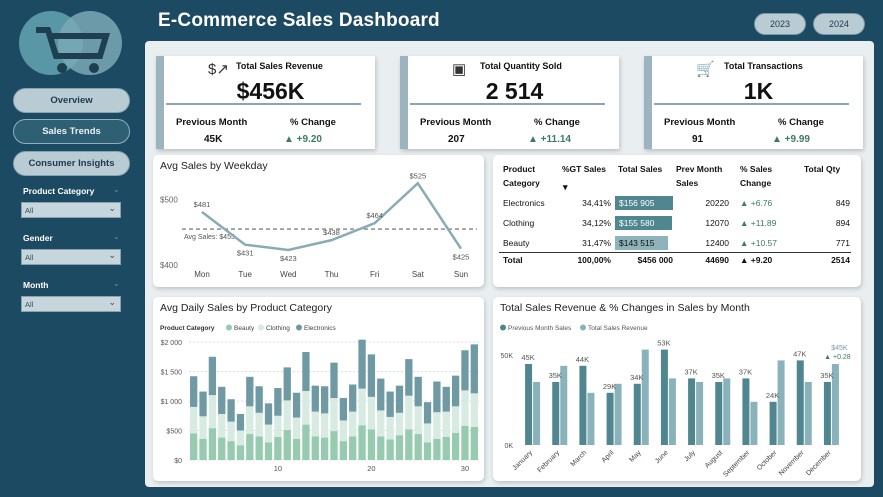 This screenshot has height=497, width=883. Describe the element at coordinates (640, 169) in the screenshot. I see `col-header-total-sales: Total Sales` at that location.